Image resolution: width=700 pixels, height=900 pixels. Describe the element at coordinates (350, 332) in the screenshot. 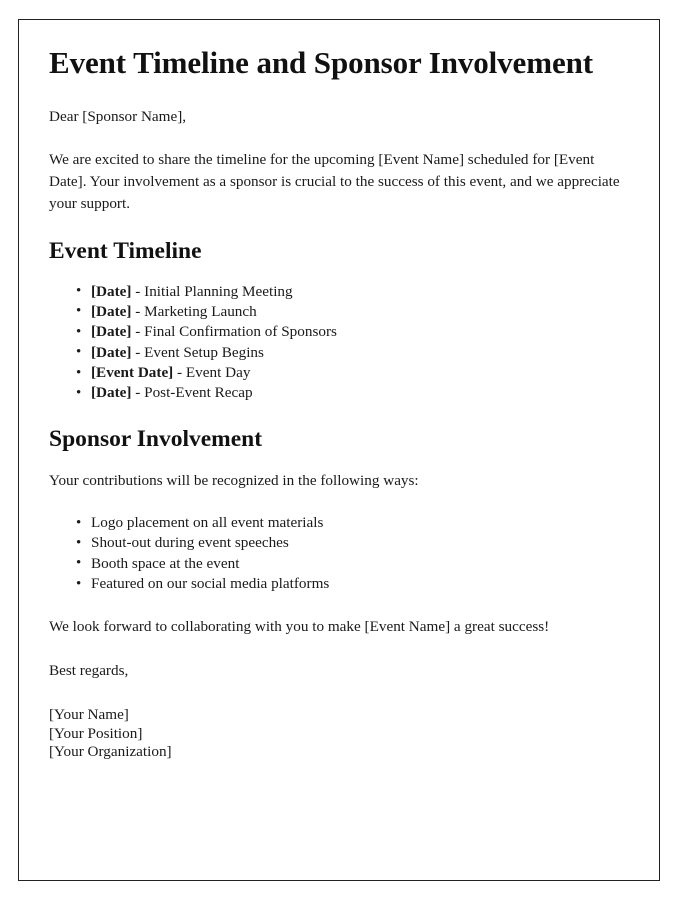

I see `list-item: [Date] - Final Confirmation of Sponsors` at that location.